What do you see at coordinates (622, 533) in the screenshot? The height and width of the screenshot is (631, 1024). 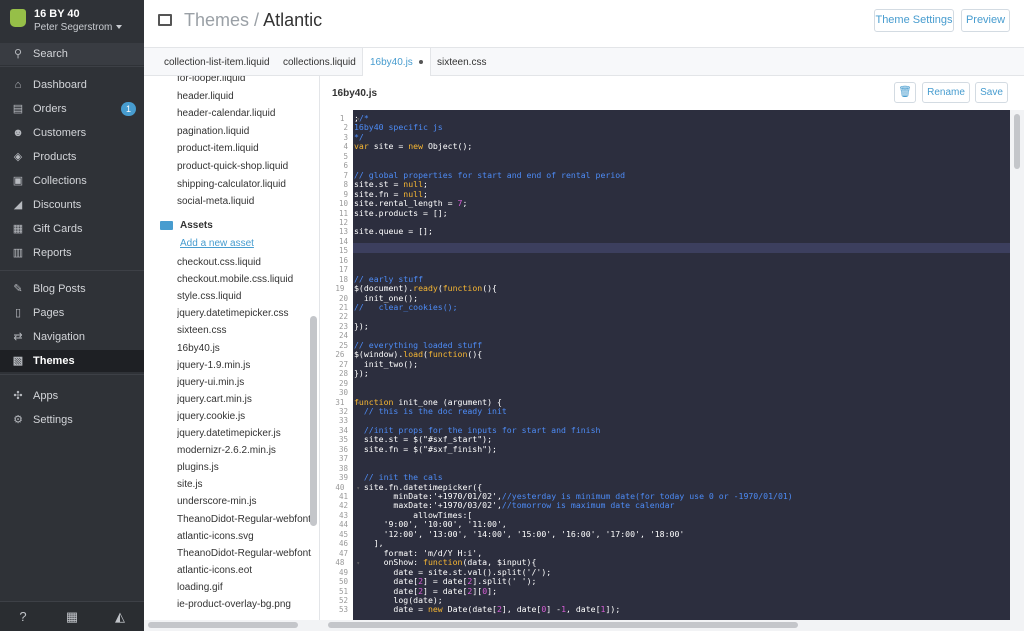 I see `code-token: '17:00'` at bounding box center [622, 533].